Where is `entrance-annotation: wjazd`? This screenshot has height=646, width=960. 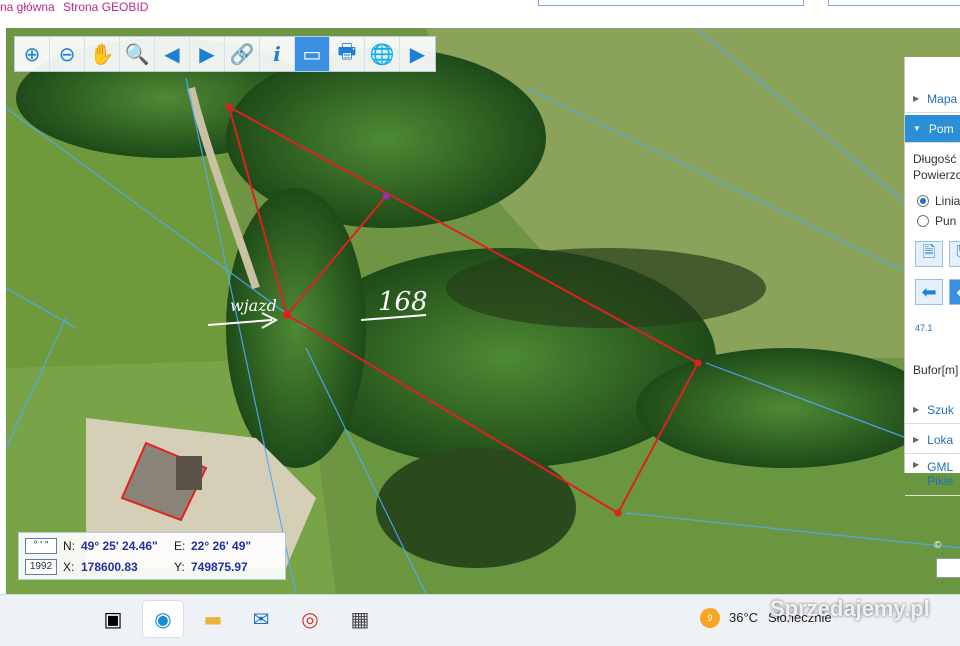
entrance-annotation: wjazd is located at coordinates (253, 305).